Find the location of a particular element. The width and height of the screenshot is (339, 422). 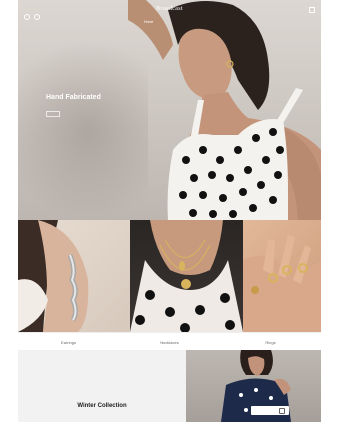

hero-title: Hand Fabricated is located at coordinates (73, 97).